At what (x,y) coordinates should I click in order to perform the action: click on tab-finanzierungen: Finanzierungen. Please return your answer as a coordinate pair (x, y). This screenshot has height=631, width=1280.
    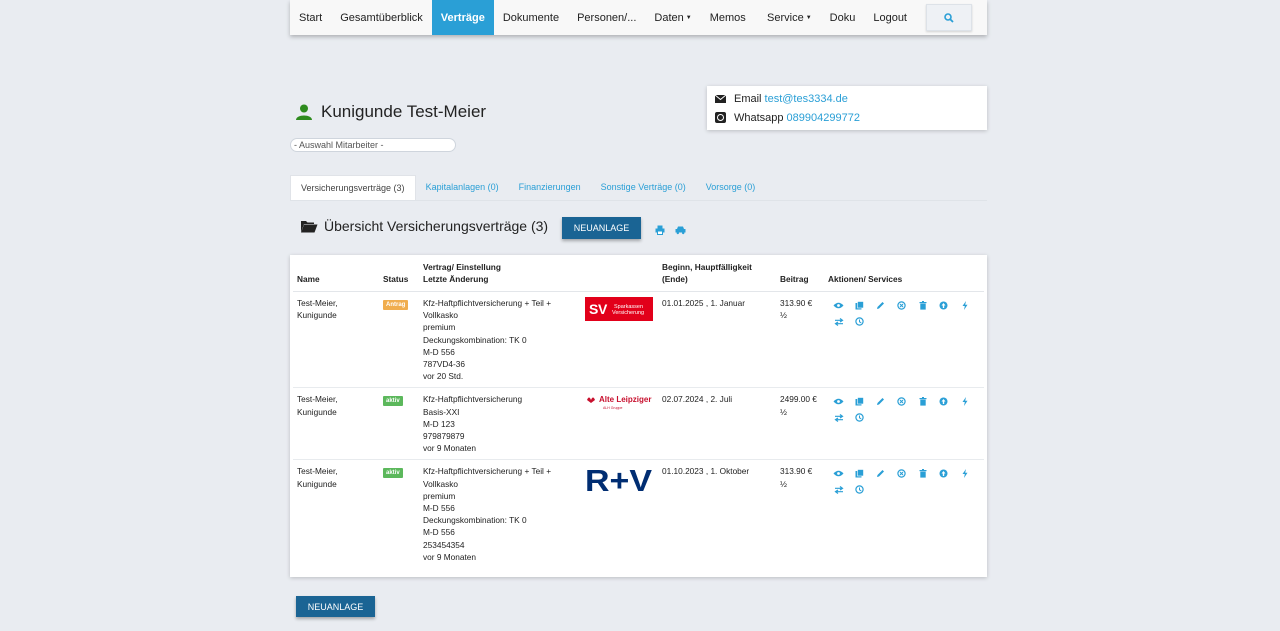
    Looking at the image, I should click on (550, 187).